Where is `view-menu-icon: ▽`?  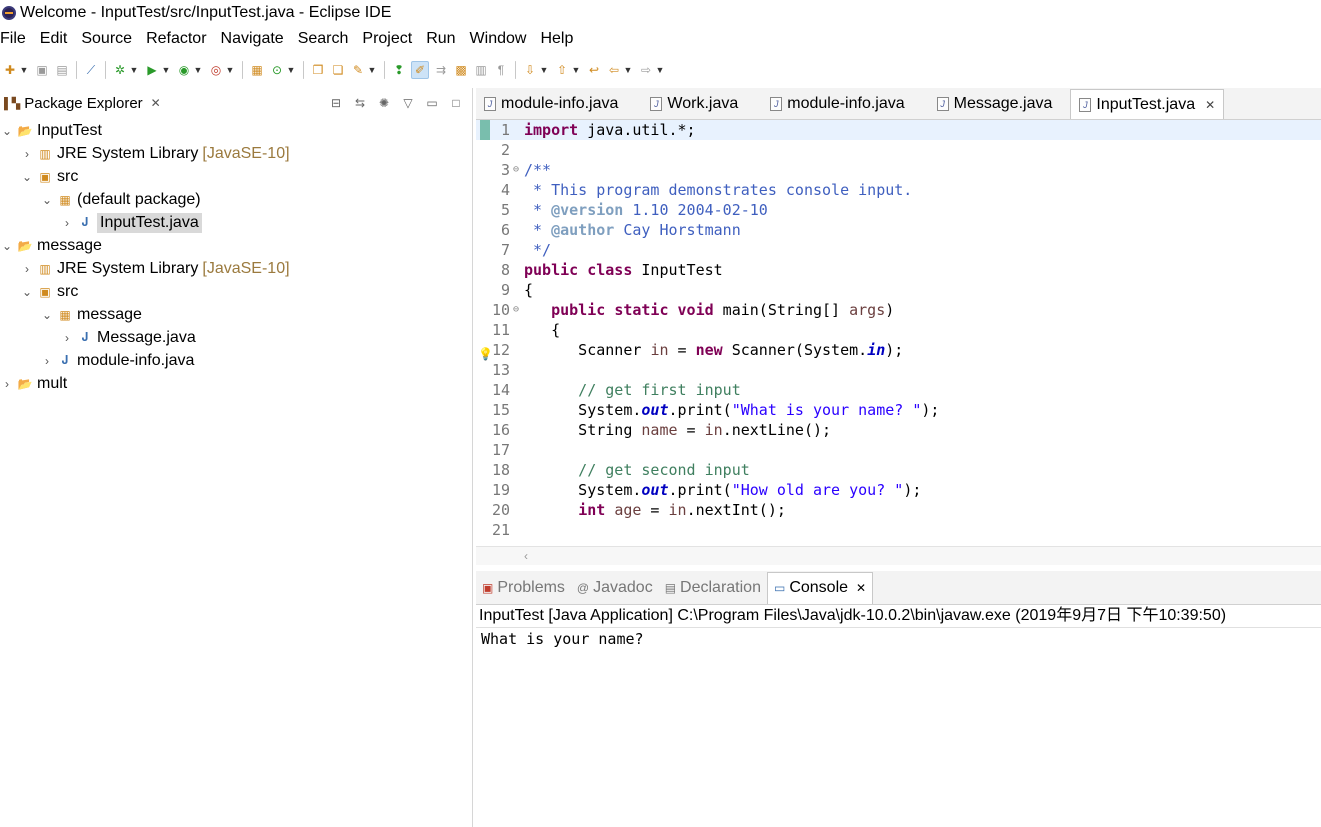
view-menu-icon: ▽ is located at coordinates (408, 103).